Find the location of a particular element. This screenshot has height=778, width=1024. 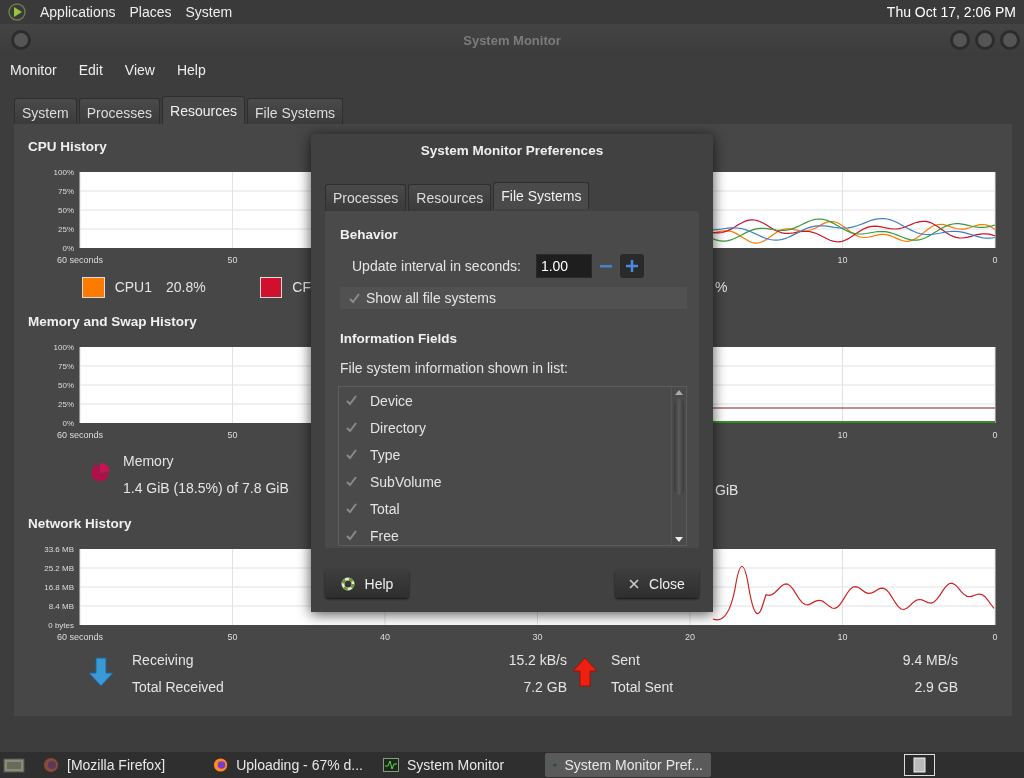

panel-menu: System is located at coordinates (209, 12).